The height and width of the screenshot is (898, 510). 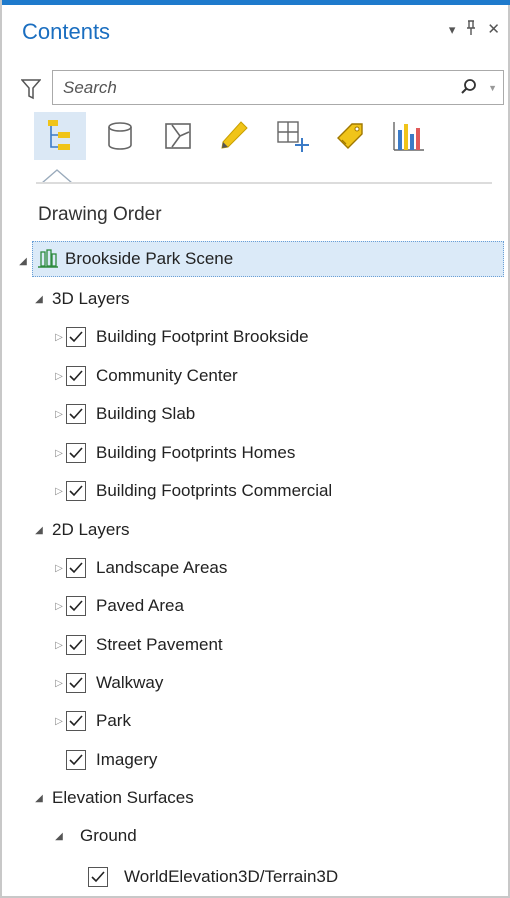 What do you see at coordinates (108, 835) in the screenshot?
I see `ground-label: Ground` at bounding box center [108, 835].